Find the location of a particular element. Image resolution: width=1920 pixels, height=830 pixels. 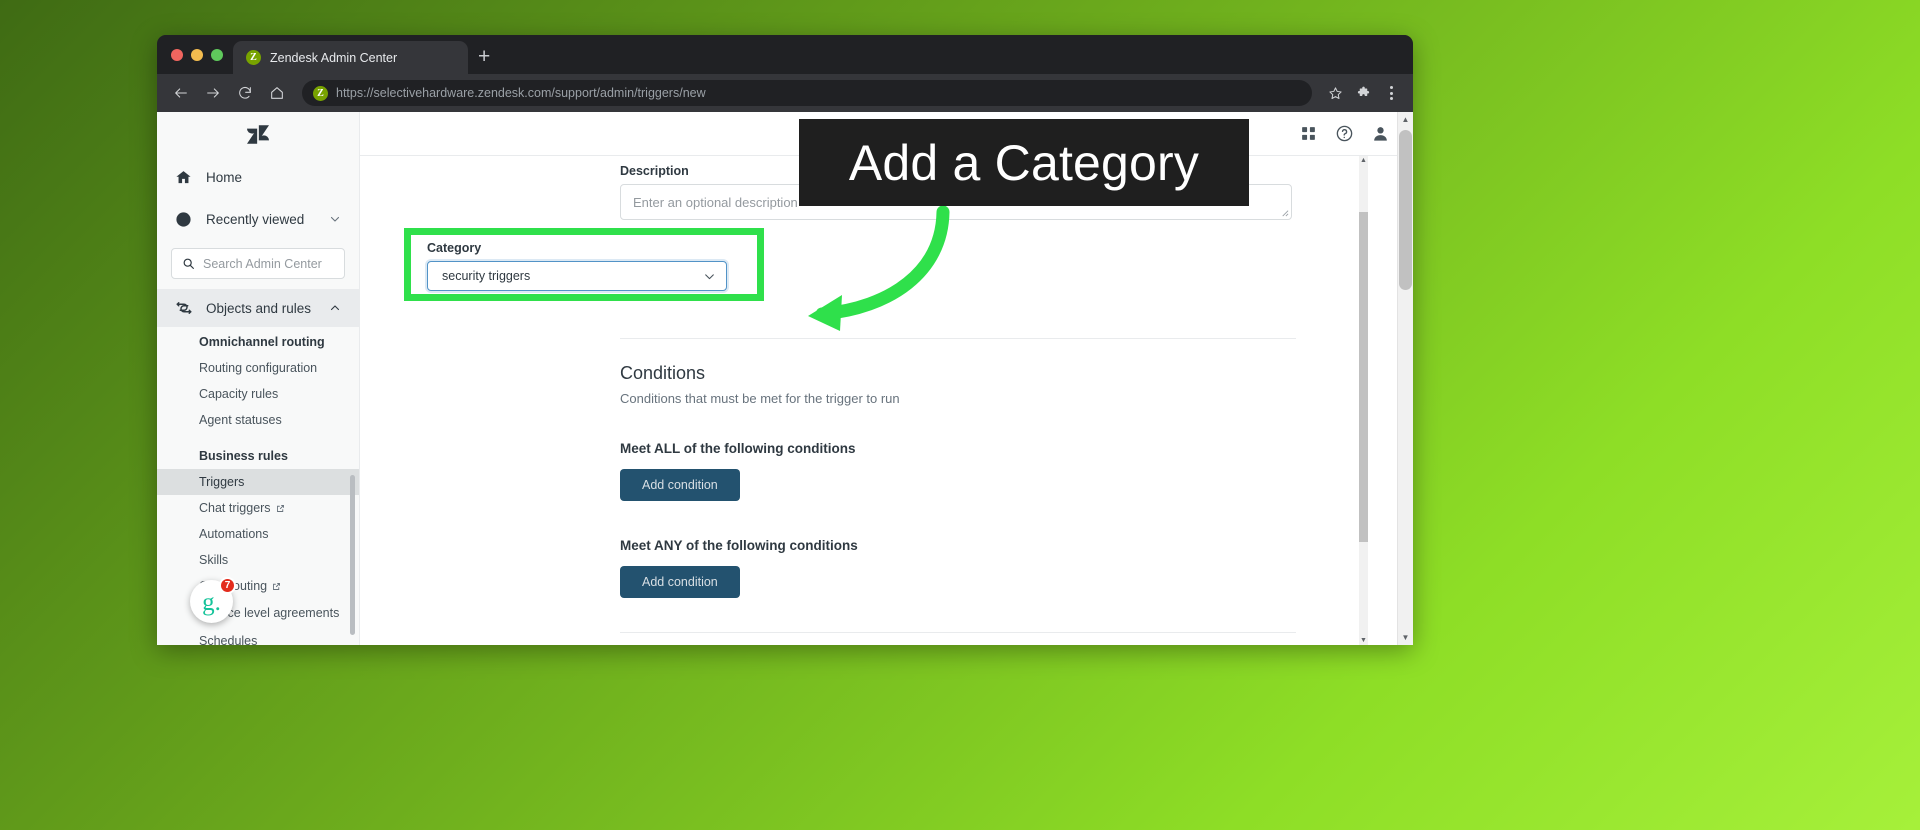

category-highlight-box: Category security triggers is located at coordinates (584, 264).